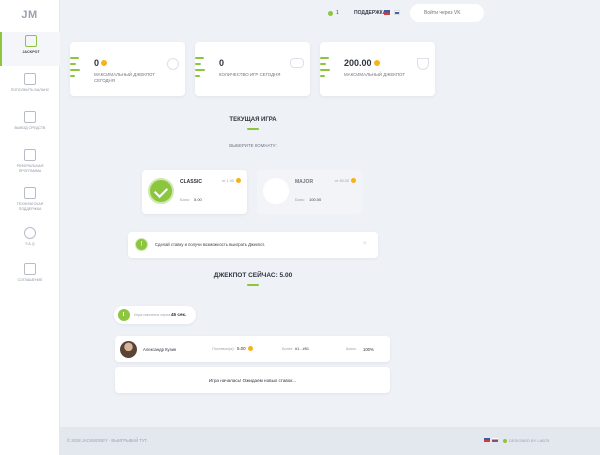 This screenshot has width=600, height=455. I want to click on exclamation-icon: !, so click(141, 244).